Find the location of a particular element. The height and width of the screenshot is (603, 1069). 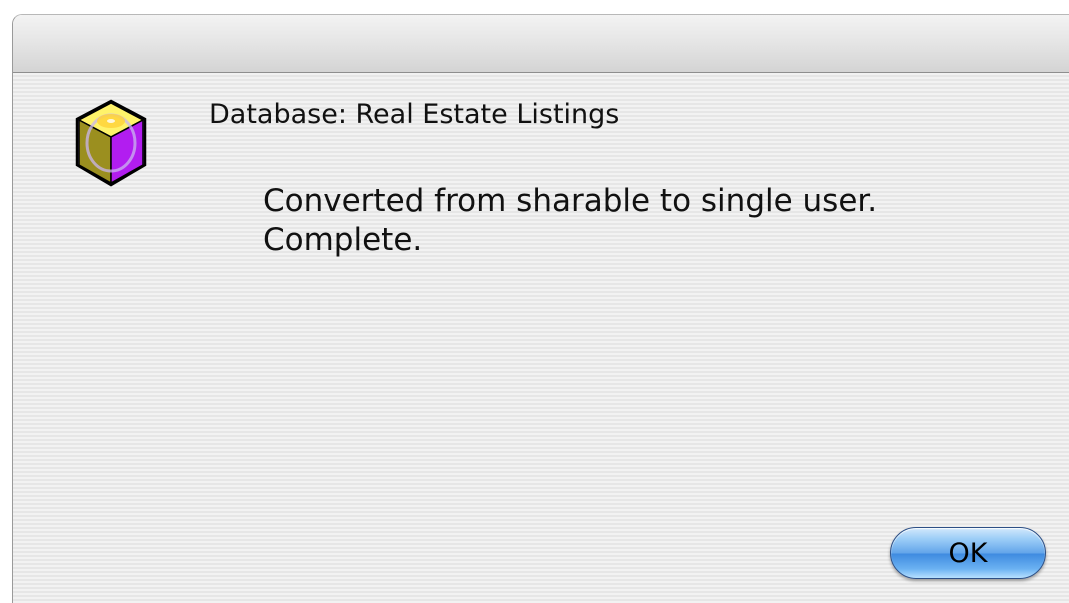

ok-button-label: OK is located at coordinates (968, 553).